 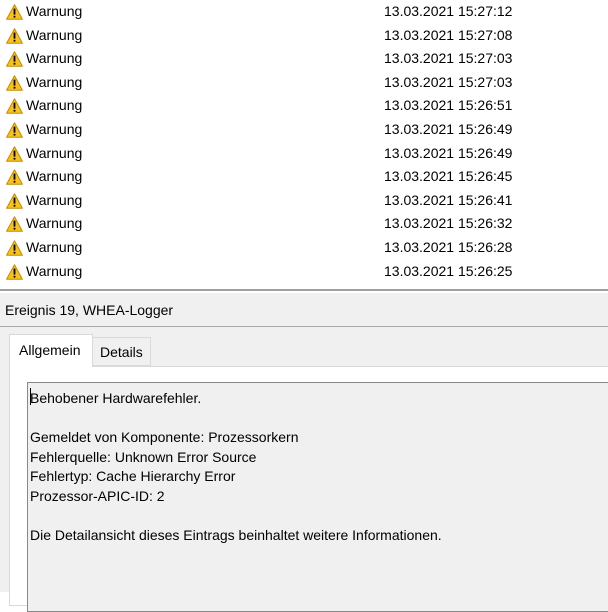 I want to click on text-caret, so click(x=30, y=396).